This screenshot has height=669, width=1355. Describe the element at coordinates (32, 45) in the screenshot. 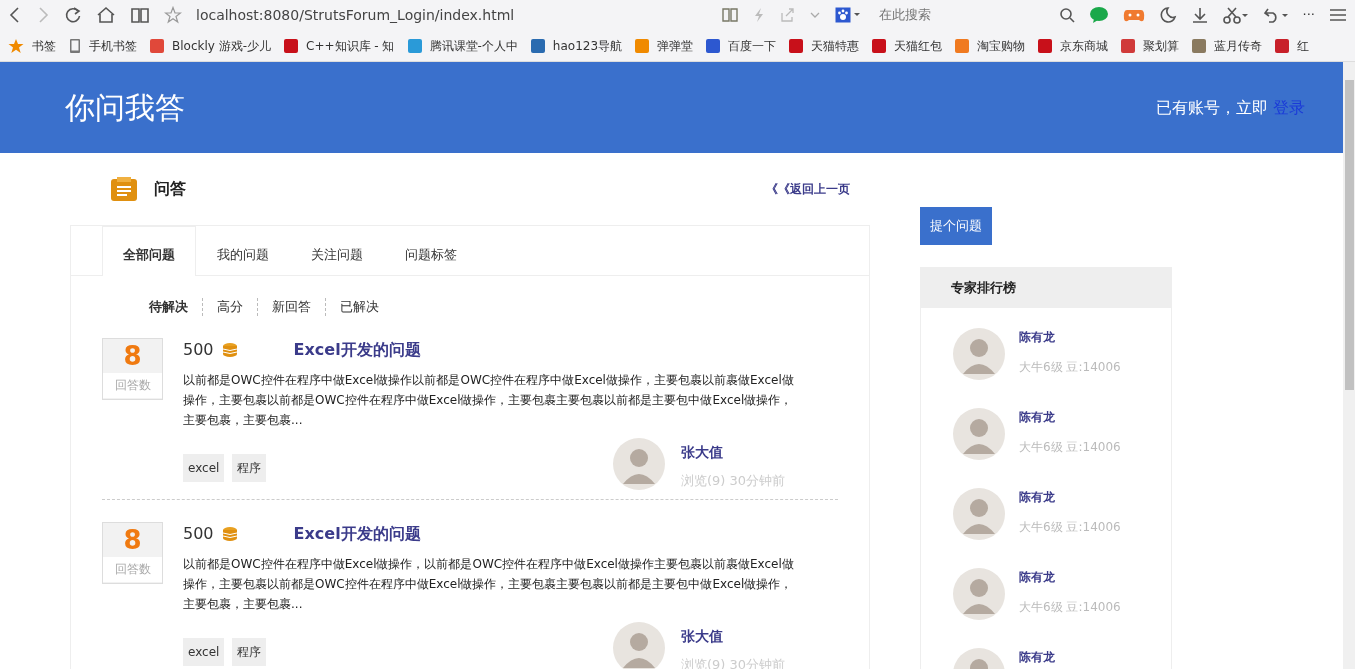

I see `bookmark-link: 书签` at that location.